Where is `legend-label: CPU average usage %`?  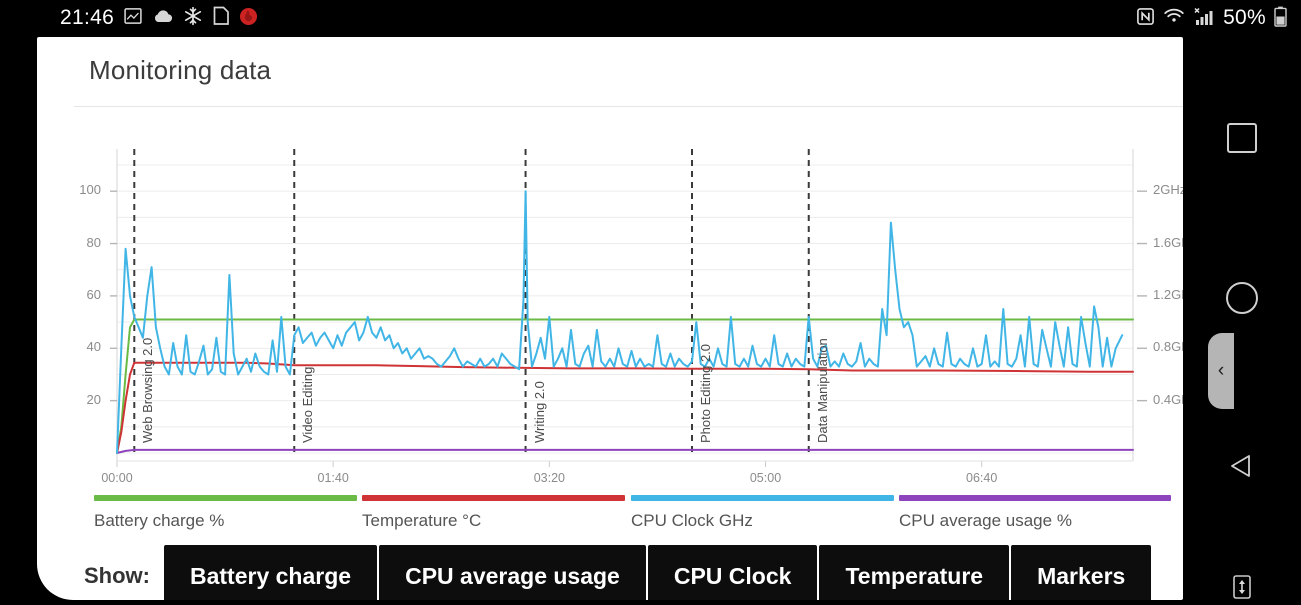
legend-label: CPU average usage % is located at coordinates (985, 520).